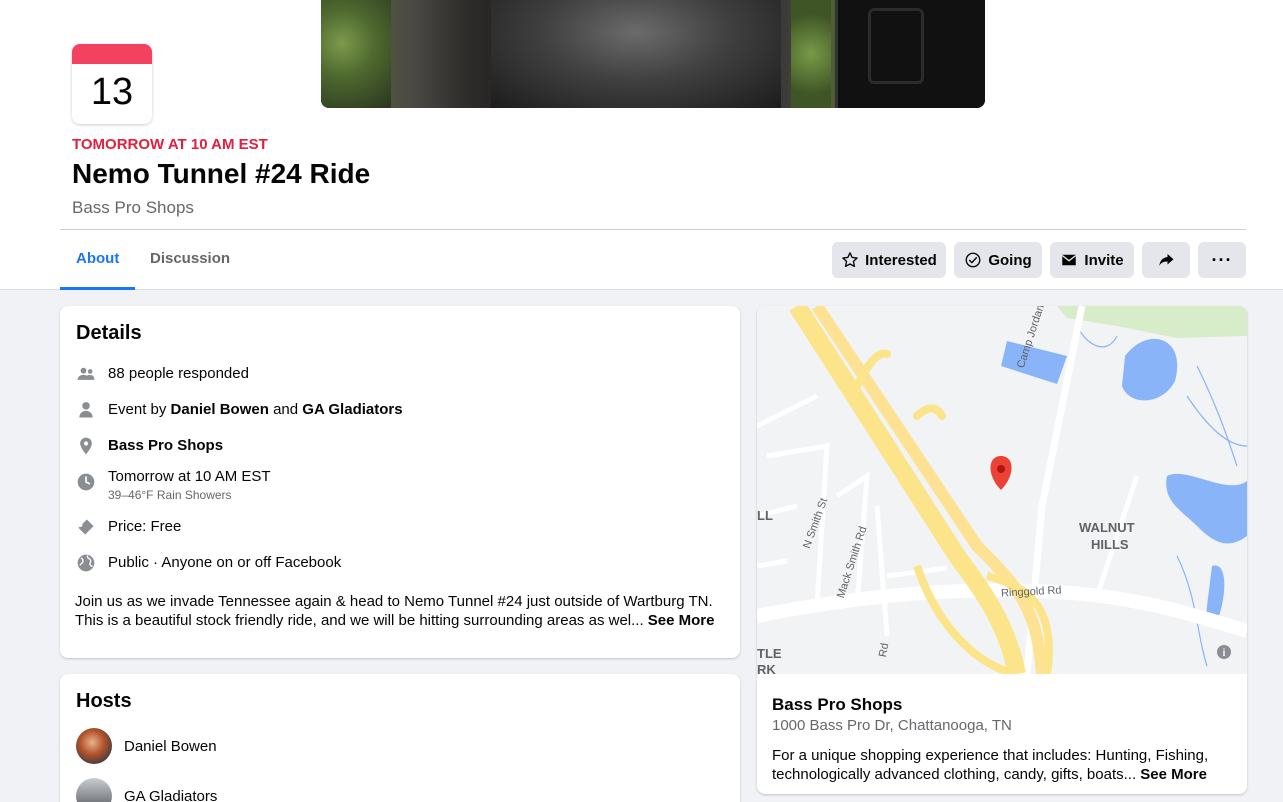 The width and height of the screenshot is (1283, 802). What do you see at coordinates (86, 410) in the screenshot?
I see `person-icon` at bounding box center [86, 410].